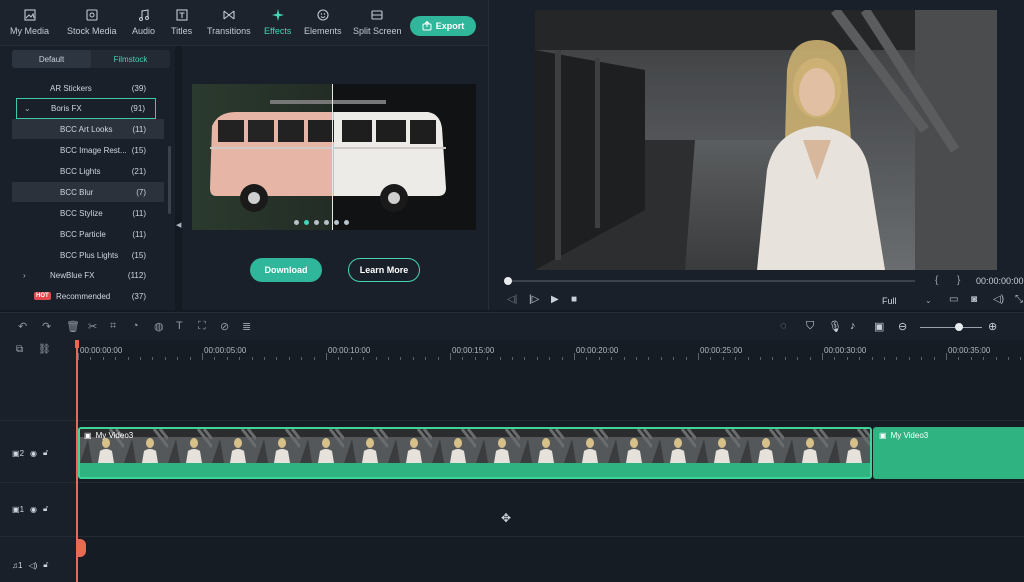 This screenshot has height=582, width=1024. I want to click on tab-titles: Titles, so click(181, 26).